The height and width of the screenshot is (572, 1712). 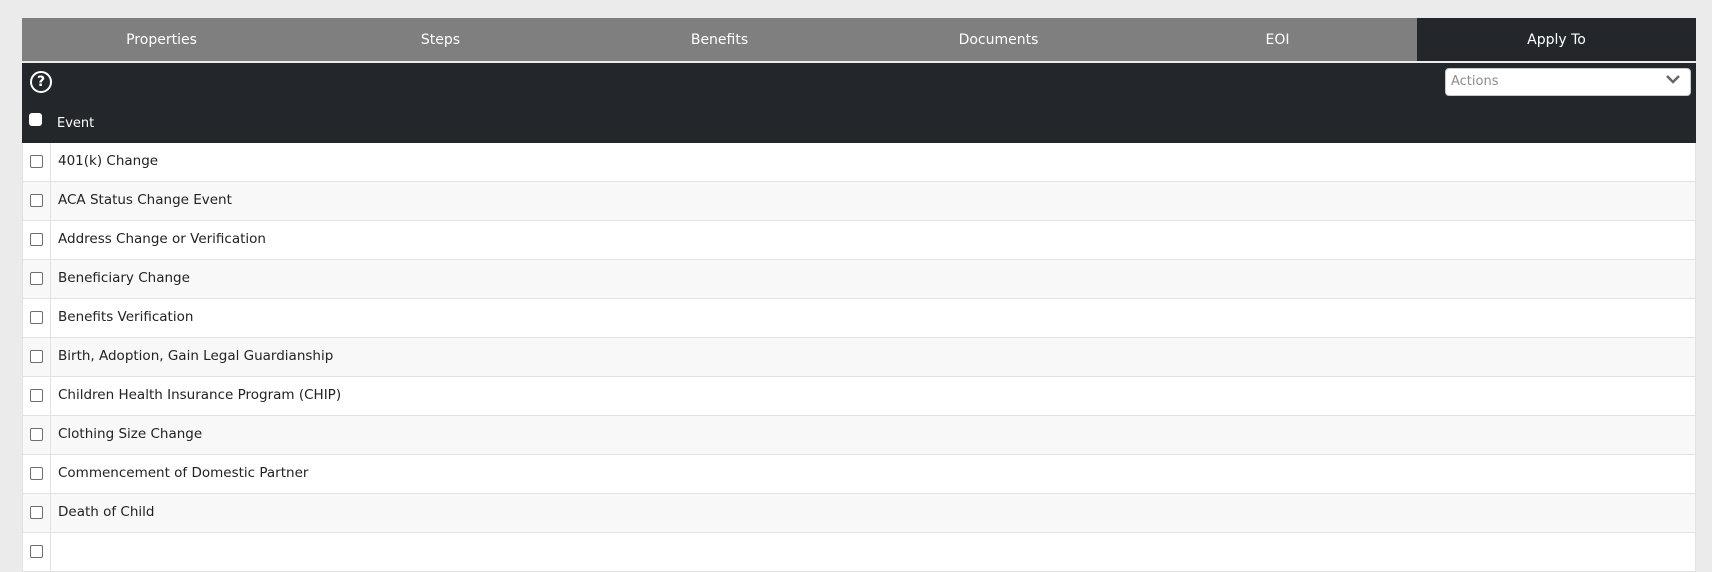 I want to click on event-label: Children Health Insurance Program (CHIP), so click(x=200, y=395).